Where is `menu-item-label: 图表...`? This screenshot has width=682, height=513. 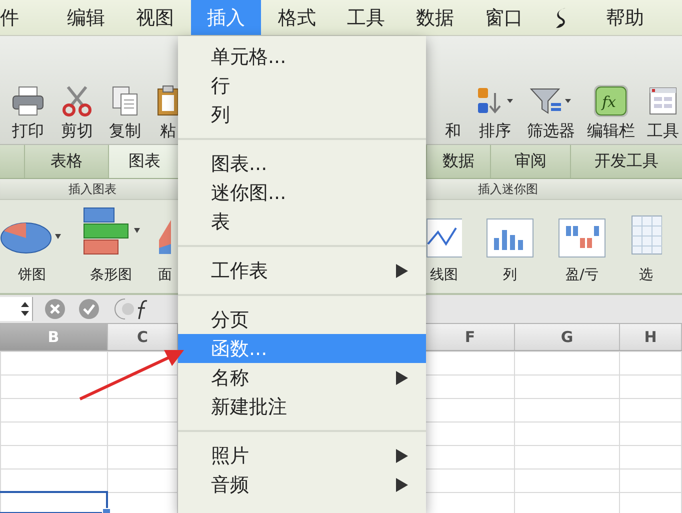 menu-item-label: 图表... is located at coordinates (239, 164).